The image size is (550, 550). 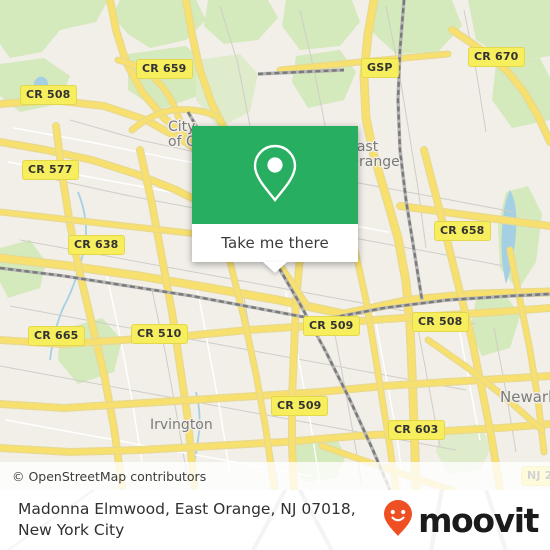 I want to click on moovit-wordmark: moovit, so click(x=478, y=520).